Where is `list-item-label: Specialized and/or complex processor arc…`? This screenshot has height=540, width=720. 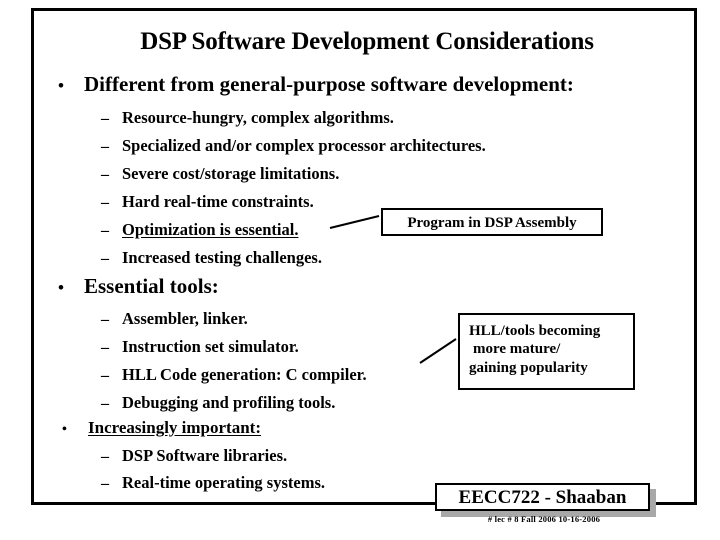
list-item-label: Specialized and/or complex processor arc… is located at coordinates (304, 145).